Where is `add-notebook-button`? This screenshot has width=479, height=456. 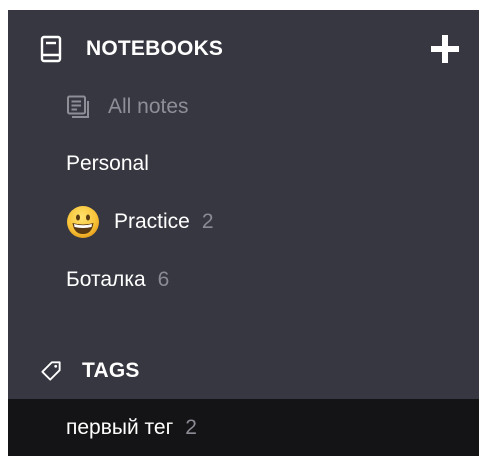
add-notebook-button is located at coordinates (445, 49).